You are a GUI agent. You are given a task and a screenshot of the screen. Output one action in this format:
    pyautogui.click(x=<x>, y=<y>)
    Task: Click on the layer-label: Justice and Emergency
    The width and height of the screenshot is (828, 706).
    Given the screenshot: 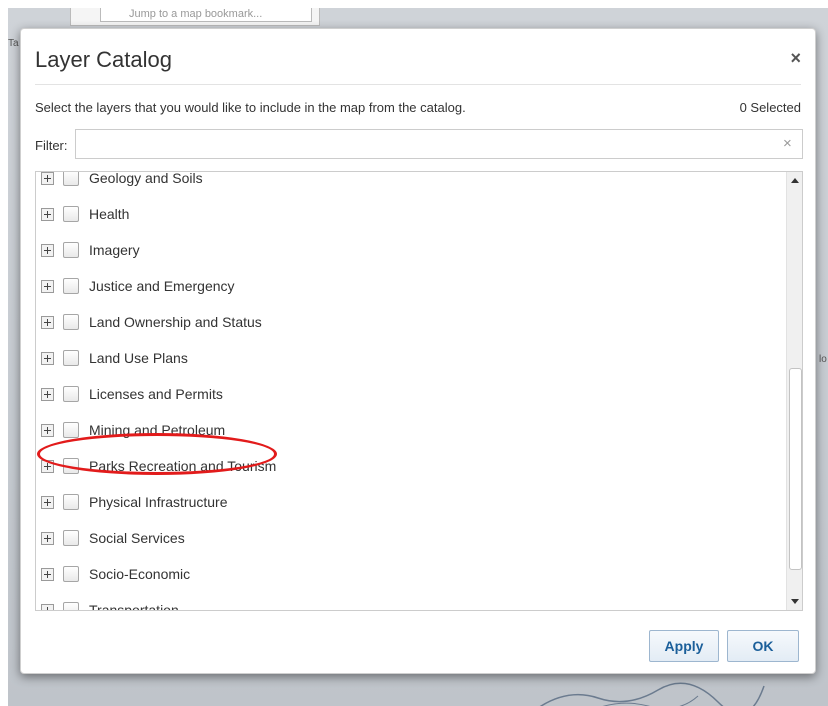 What is the action you would take?
    pyautogui.click(x=162, y=286)
    